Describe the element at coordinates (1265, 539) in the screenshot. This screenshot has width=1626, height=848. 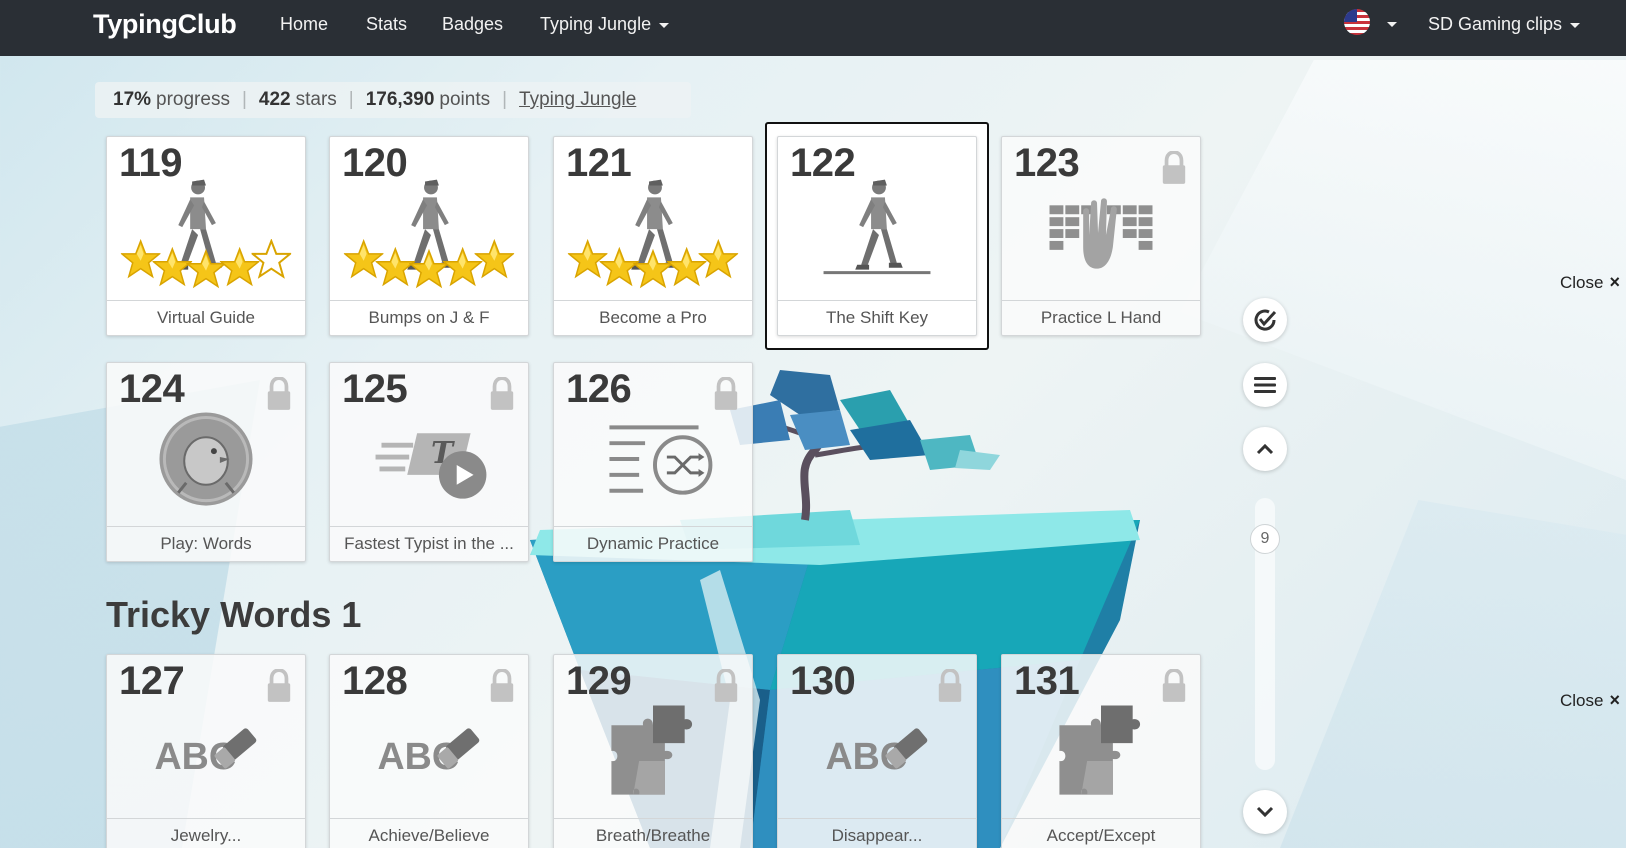
I see `level-indicator: 9` at that location.